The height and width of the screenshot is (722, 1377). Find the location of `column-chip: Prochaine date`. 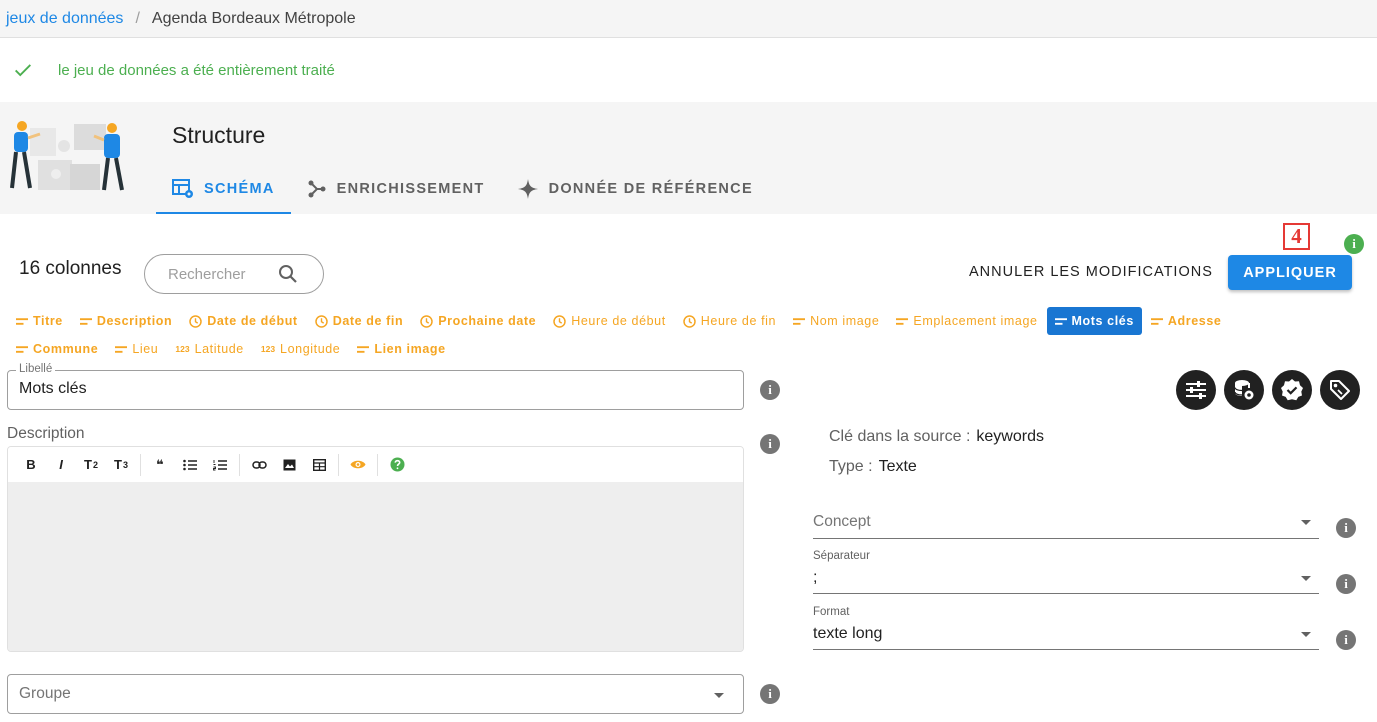

column-chip: Prochaine date is located at coordinates (478, 321).